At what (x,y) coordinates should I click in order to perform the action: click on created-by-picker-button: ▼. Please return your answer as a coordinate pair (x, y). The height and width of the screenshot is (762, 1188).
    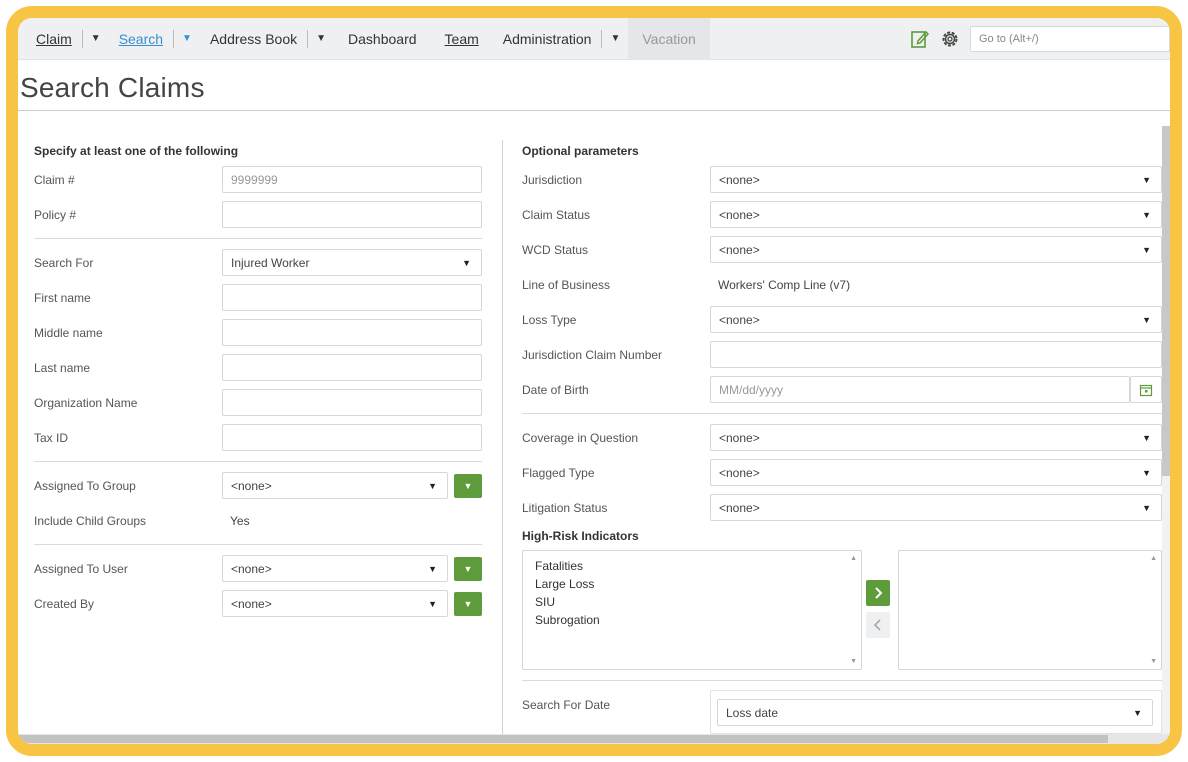
    Looking at the image, I should click on (468, 603).